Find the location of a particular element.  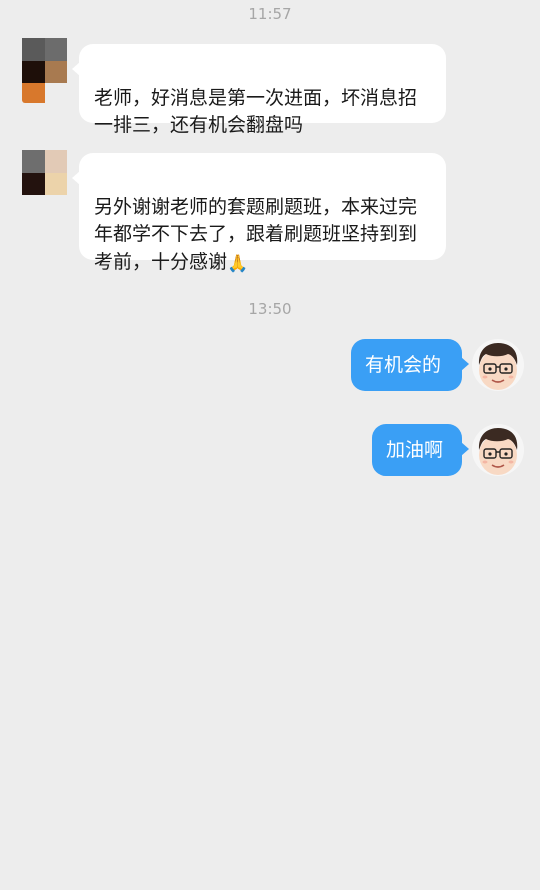

message-text: 加油啊 is located at coordinates (415, 450).